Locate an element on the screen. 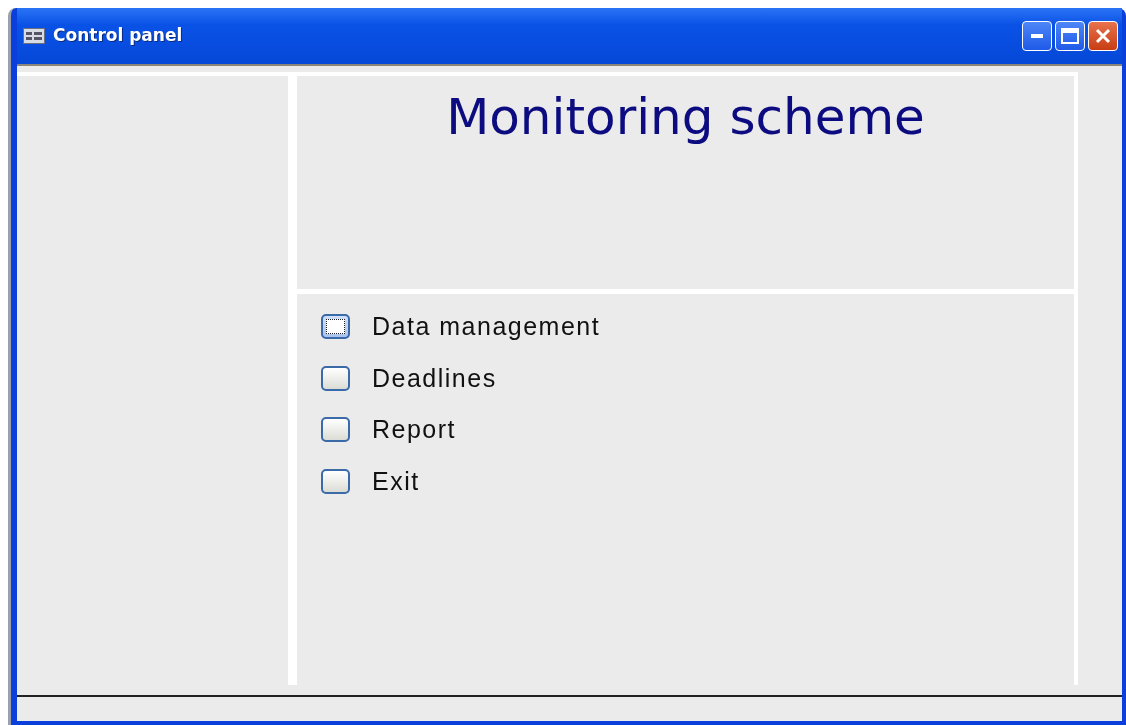 Image resolution: width=1126 pixels, height=725 pixels. heading: Monitoring scheme is located at coordinates (685, 117).